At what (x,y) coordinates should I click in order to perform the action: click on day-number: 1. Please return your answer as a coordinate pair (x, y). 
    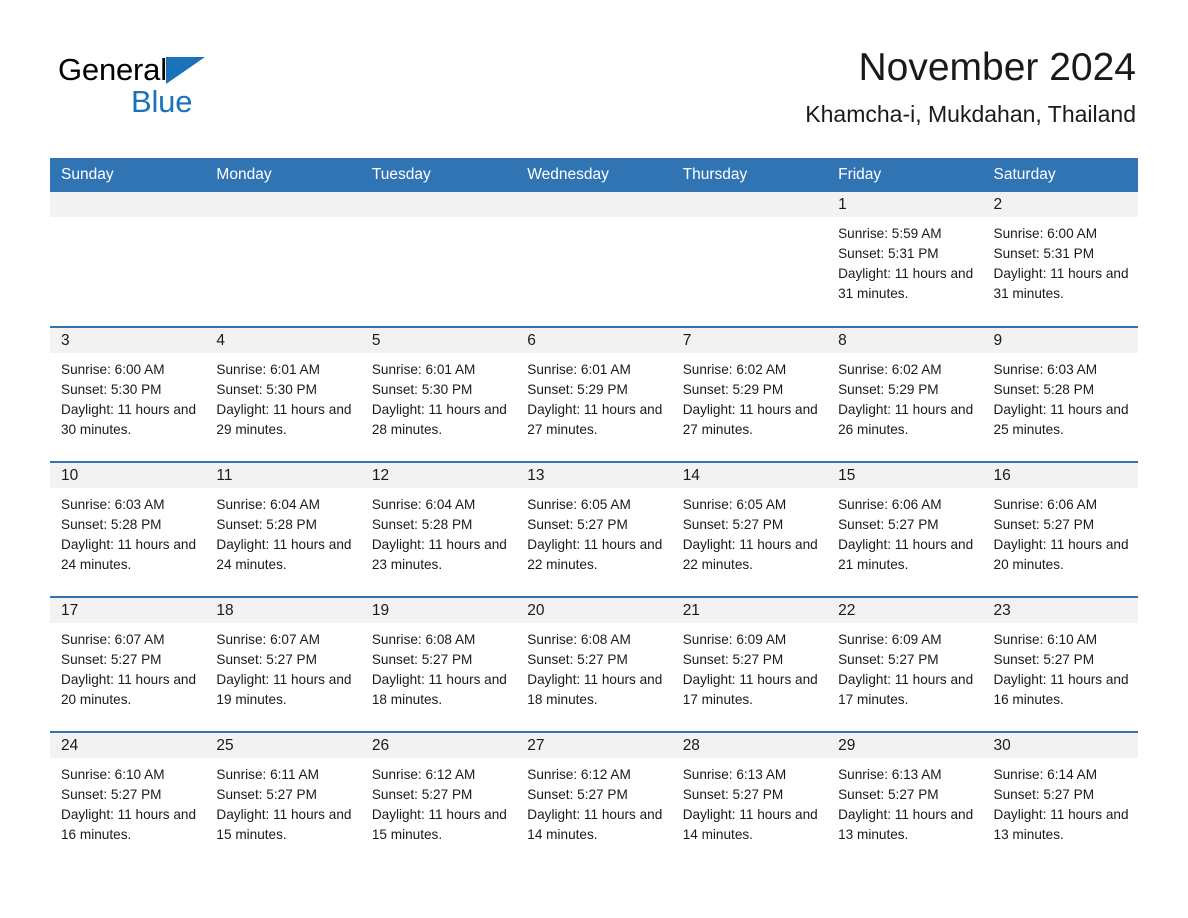
    Looking at the image, I should click on (905, 204).